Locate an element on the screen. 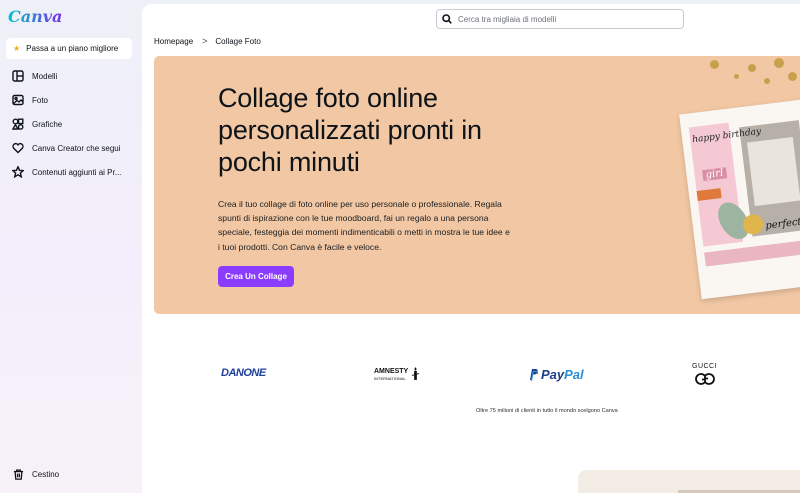  amnesty-logo-subtext: INTERNATIONAL is located at coordinates (390, 378).